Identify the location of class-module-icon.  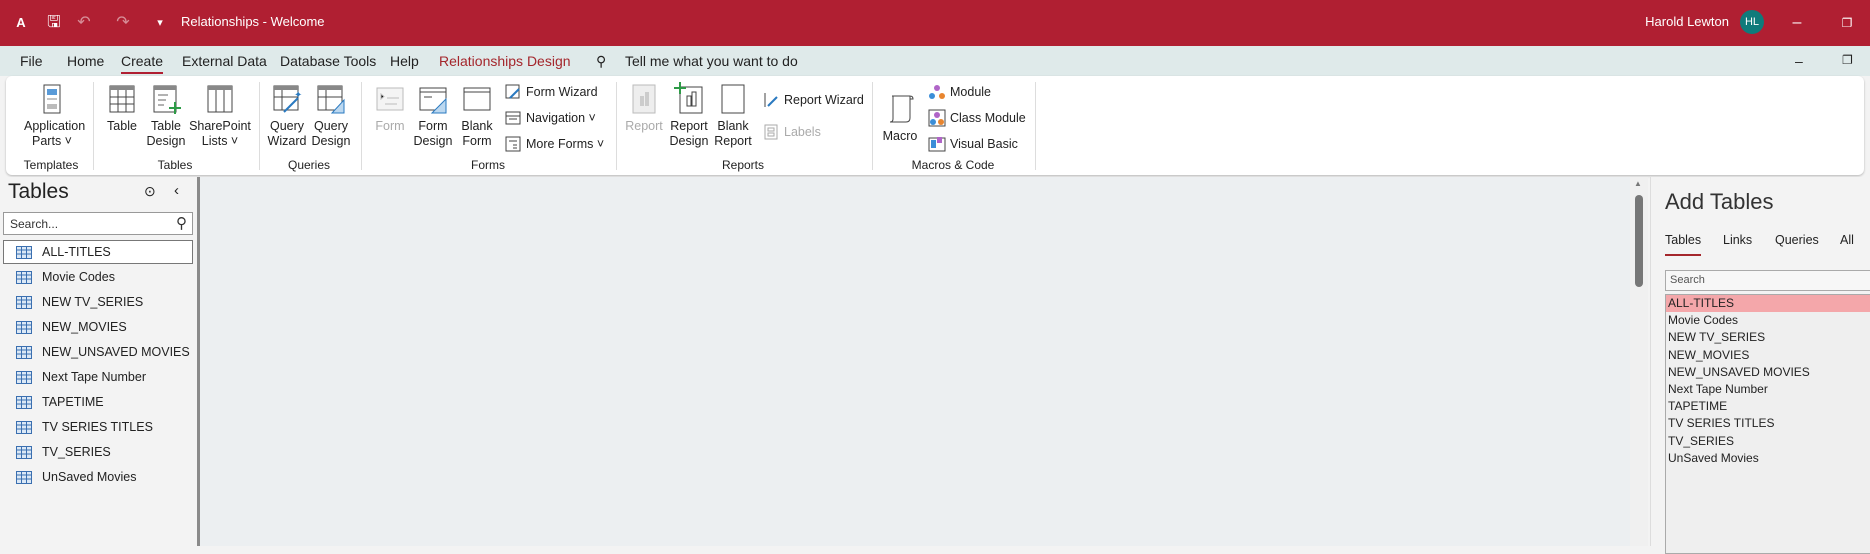
(937, 118).